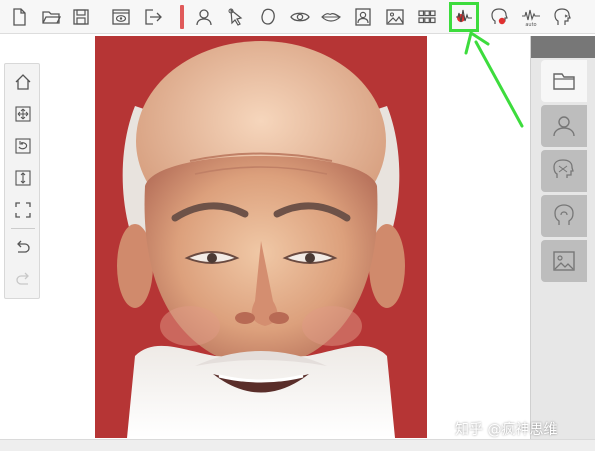 The width and height of the screenshot is (595, 451). Describe the element at coordinates (564, 216) in the screenshot. I see `voice-head-tab-icon` at that location.